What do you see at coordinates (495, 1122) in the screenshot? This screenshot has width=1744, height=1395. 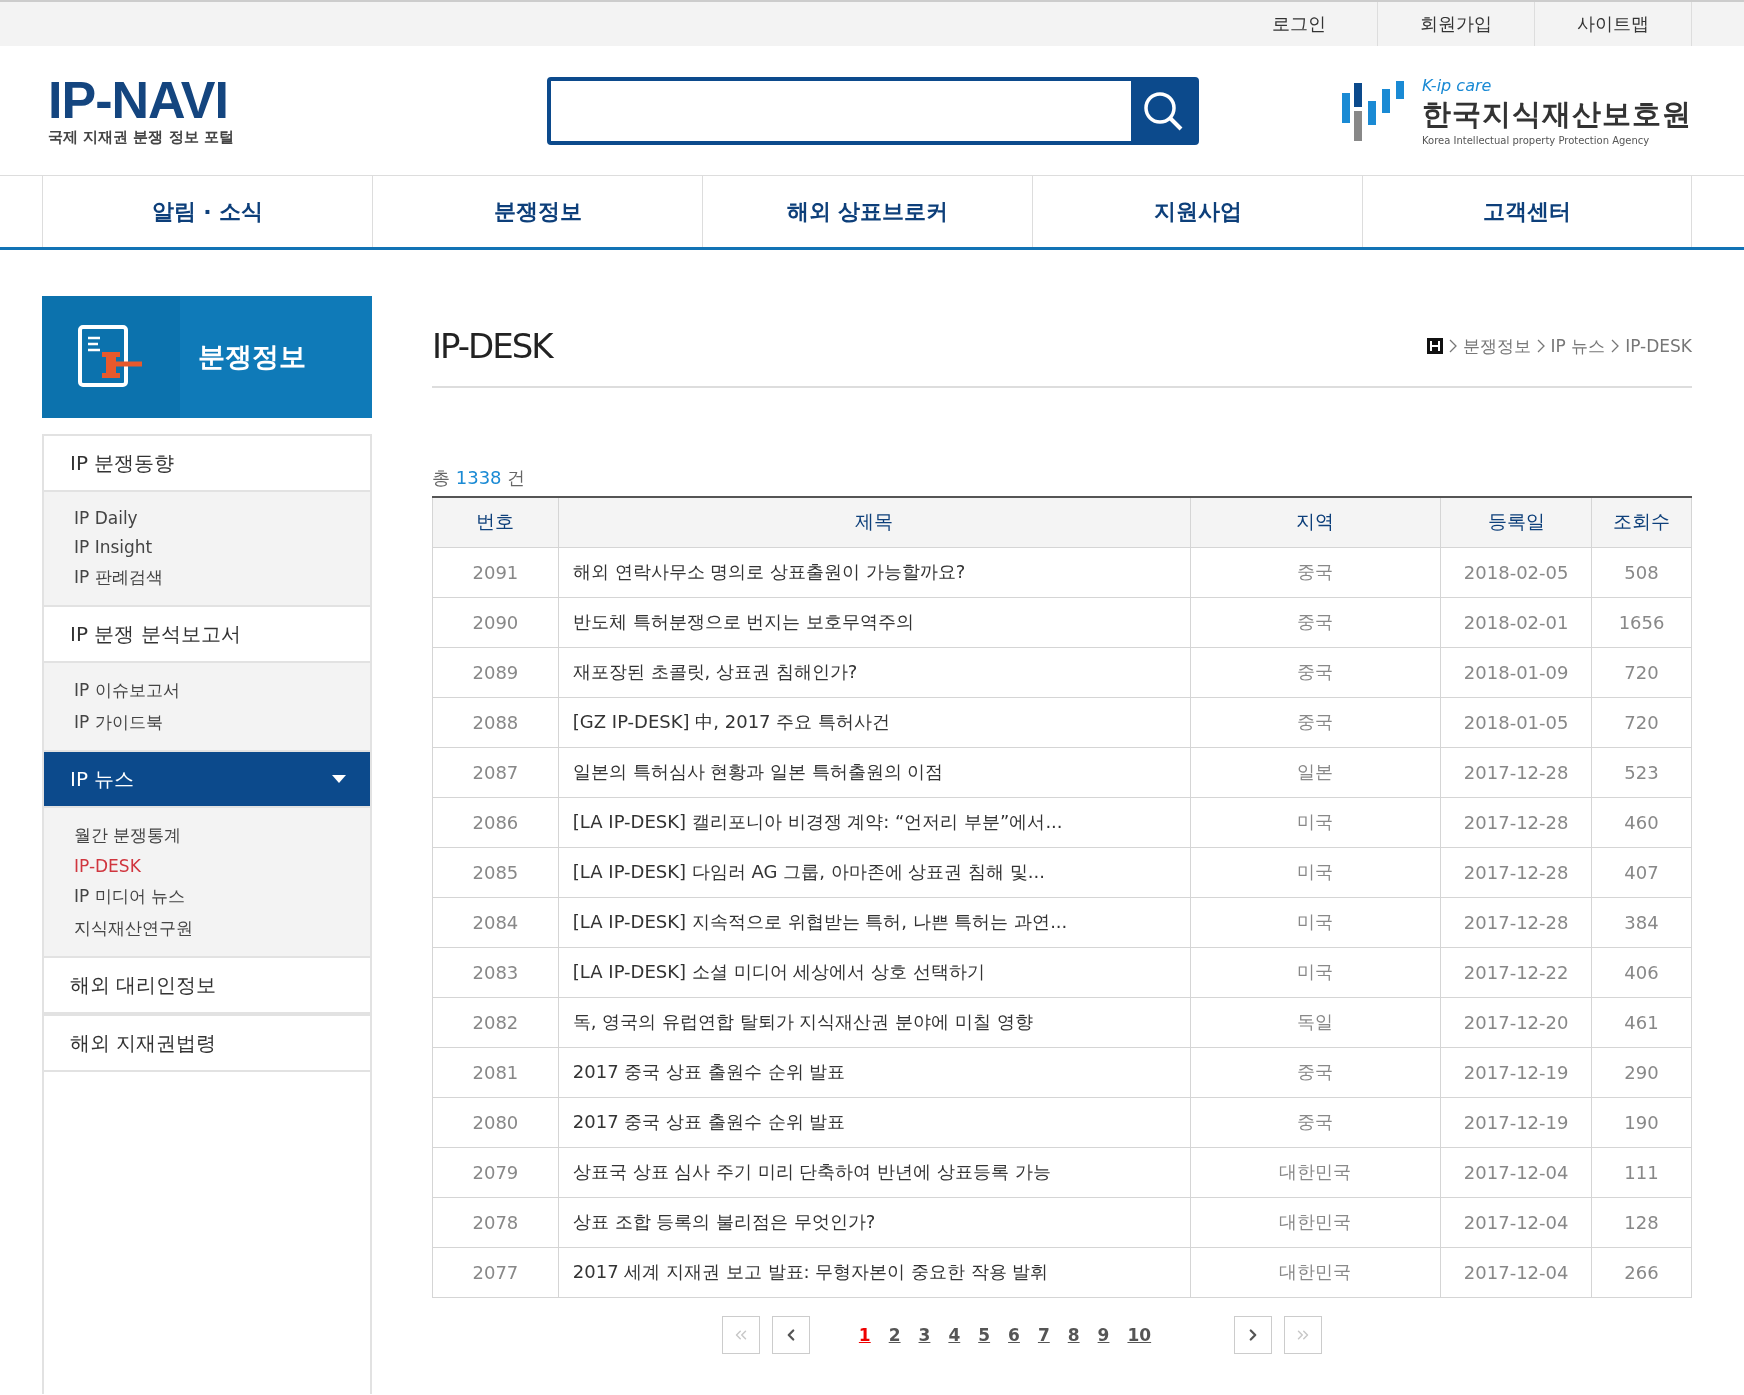 I see `table-cell: 2080` at bounding box center [495, 1122].